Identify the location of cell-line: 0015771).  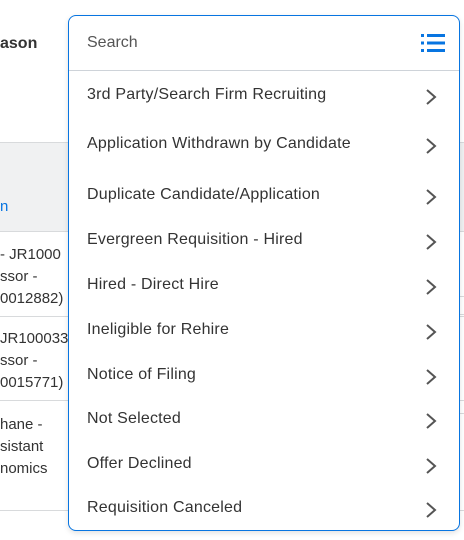
(32, 382).